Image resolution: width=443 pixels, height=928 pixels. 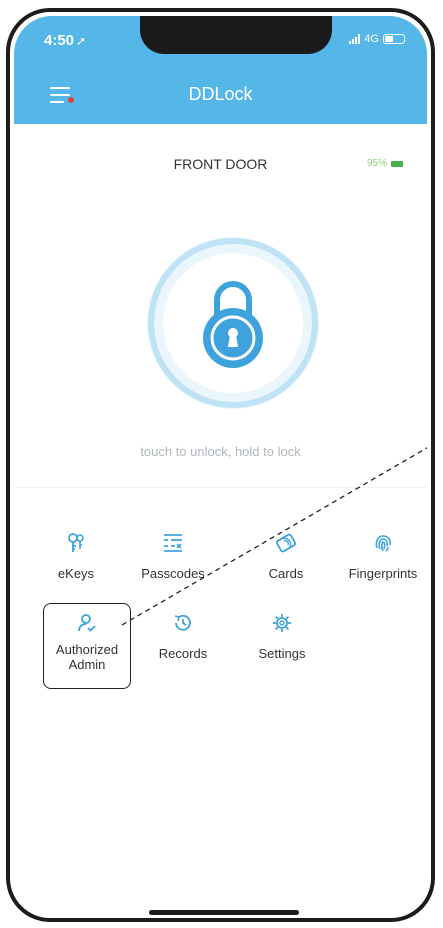 I want to click on home-indicator, so click(x=224, y=912).